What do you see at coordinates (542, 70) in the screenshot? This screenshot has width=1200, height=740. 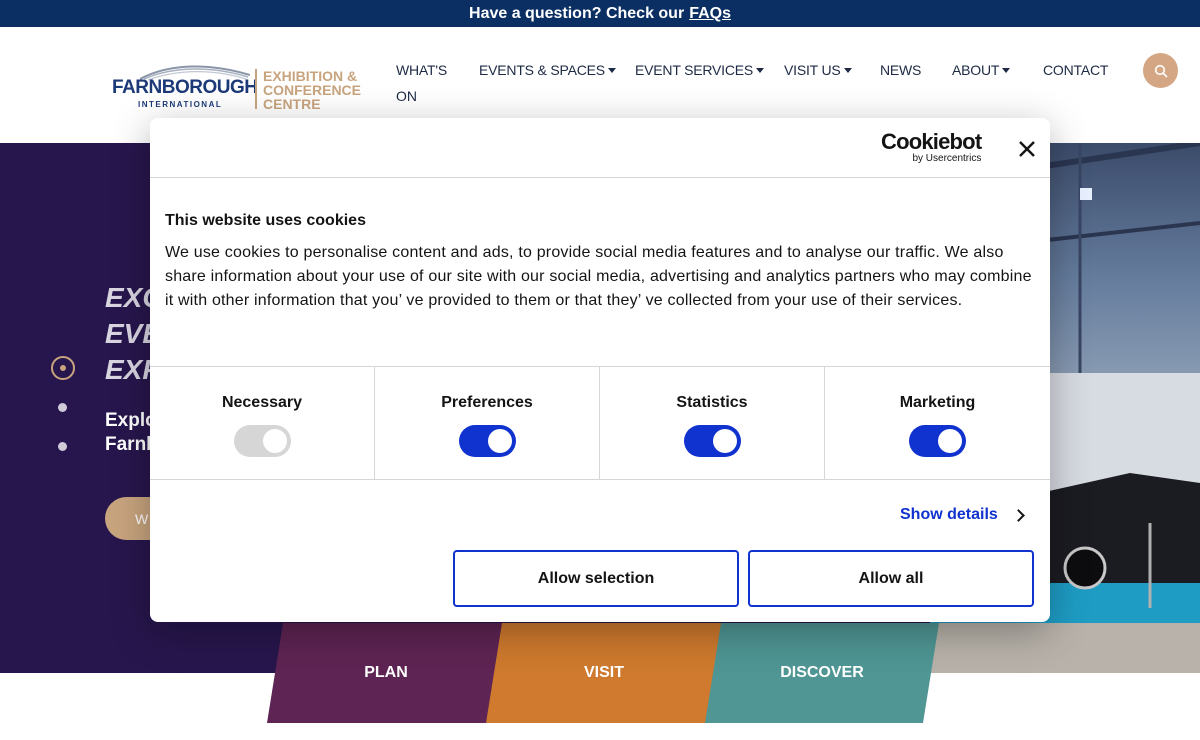 I see `nav-label: EVENTS & SPACES` at bounding box center [542, 70].